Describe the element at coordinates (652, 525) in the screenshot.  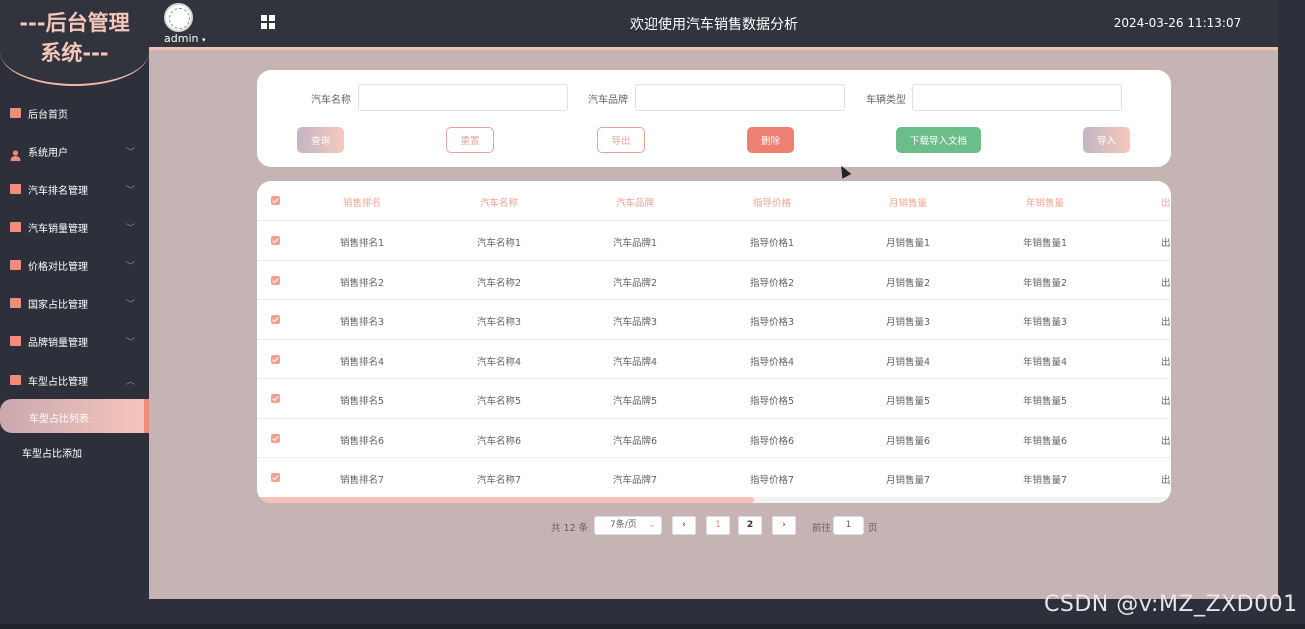
I see `chevron-down-icon: ⌄` at that location.